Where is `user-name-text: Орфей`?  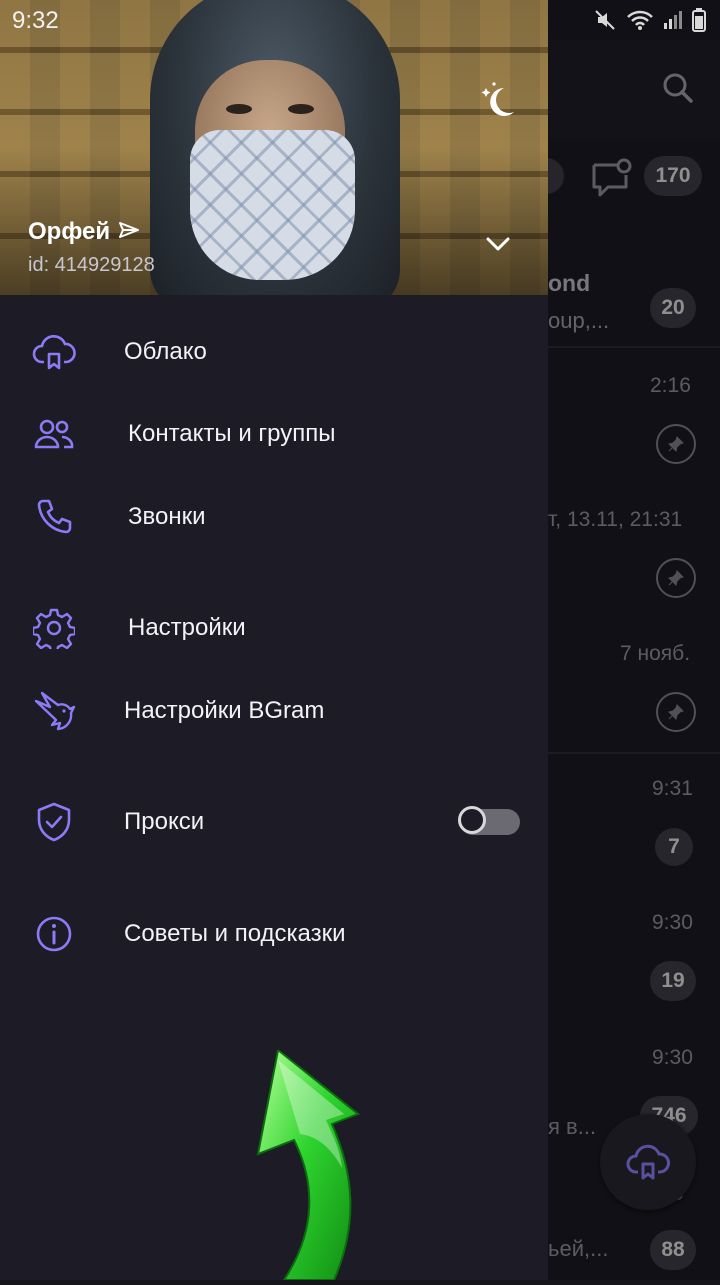
user-name-text: Орфей is located at coordinates (69, 231).